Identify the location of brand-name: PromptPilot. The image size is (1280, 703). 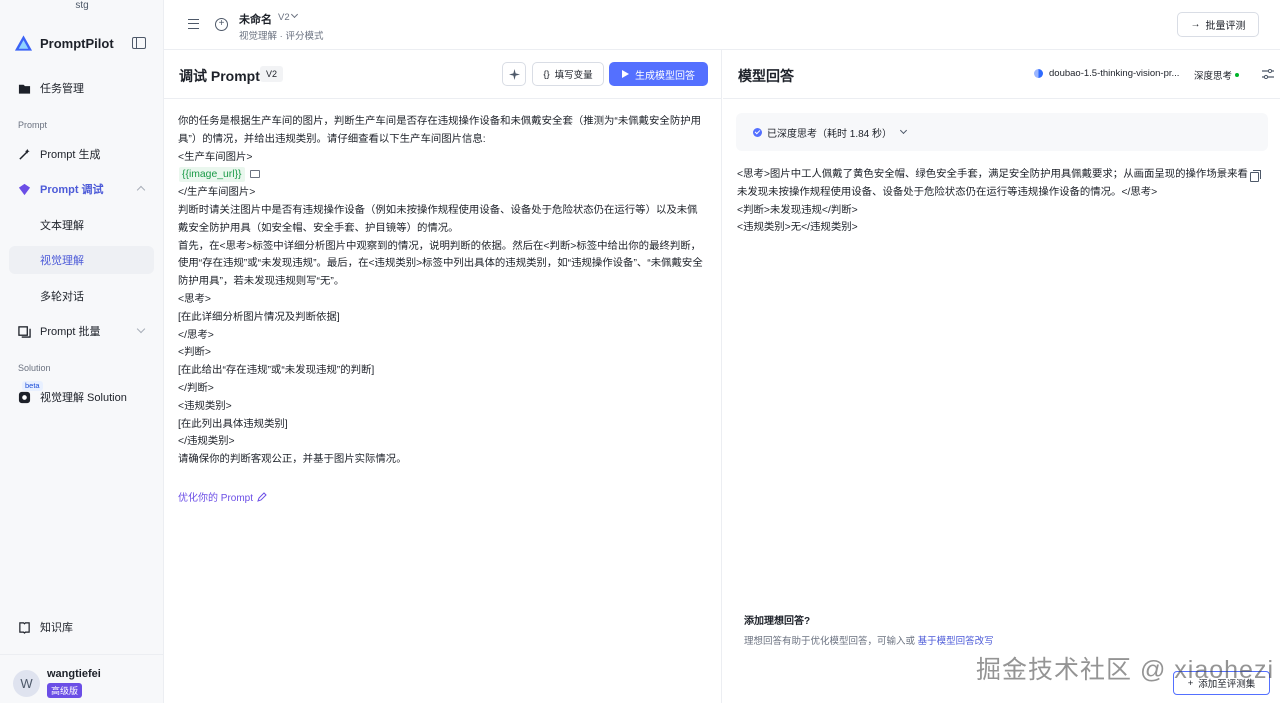
(77, 43).